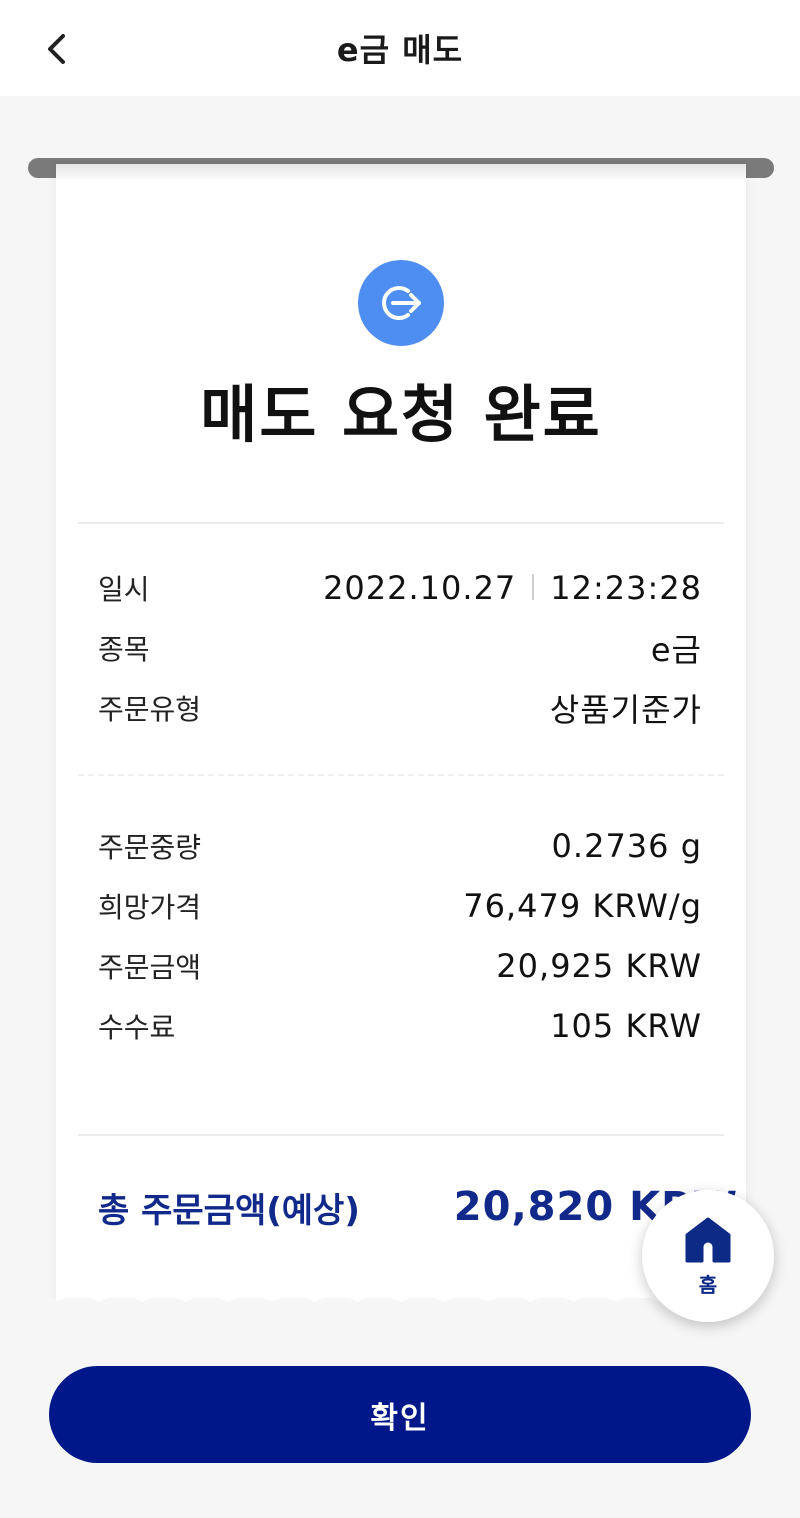 The image size is (800, 1518). I want to click on desired-price-value: 76,479 KRW/g, so click(582, 906).